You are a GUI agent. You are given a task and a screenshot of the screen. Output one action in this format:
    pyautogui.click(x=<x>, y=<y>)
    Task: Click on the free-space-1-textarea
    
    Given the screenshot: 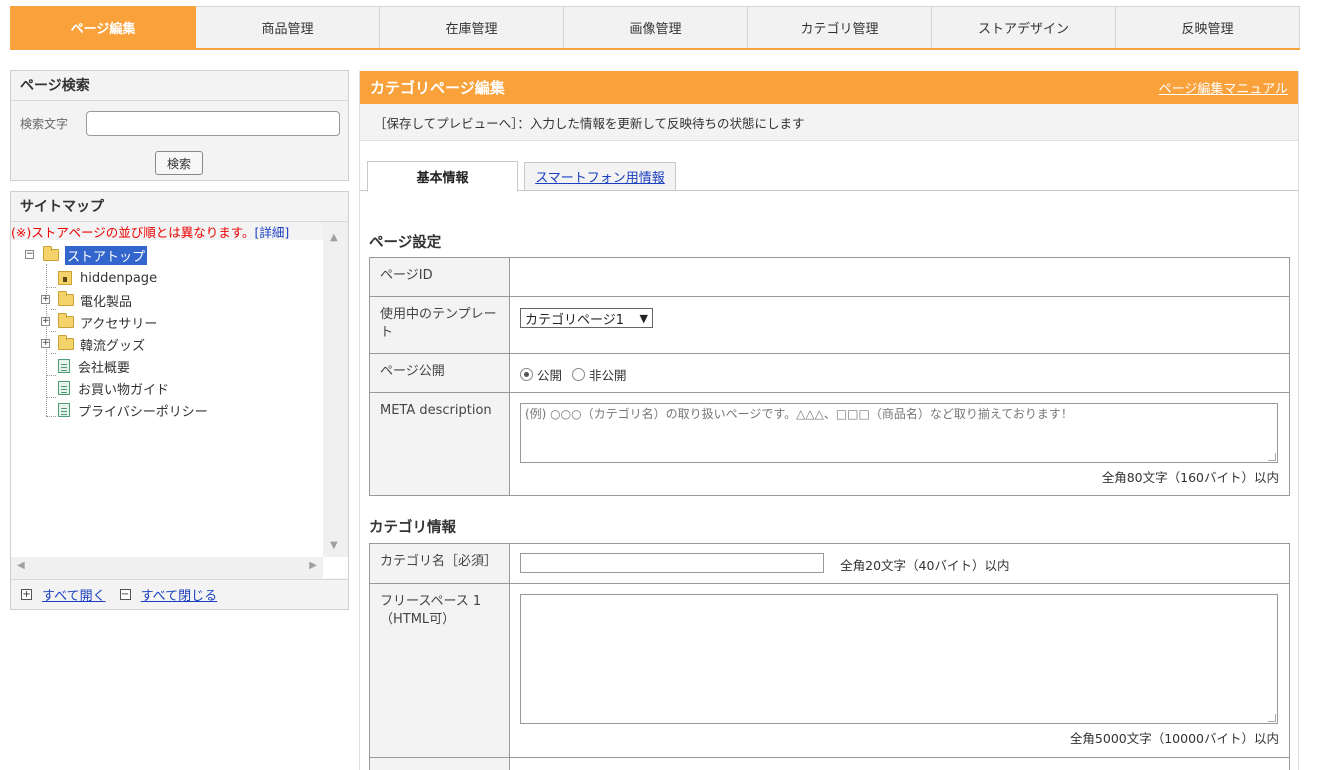 What is the action you would take?
    pyautogui.click(x=899, y=659)
    